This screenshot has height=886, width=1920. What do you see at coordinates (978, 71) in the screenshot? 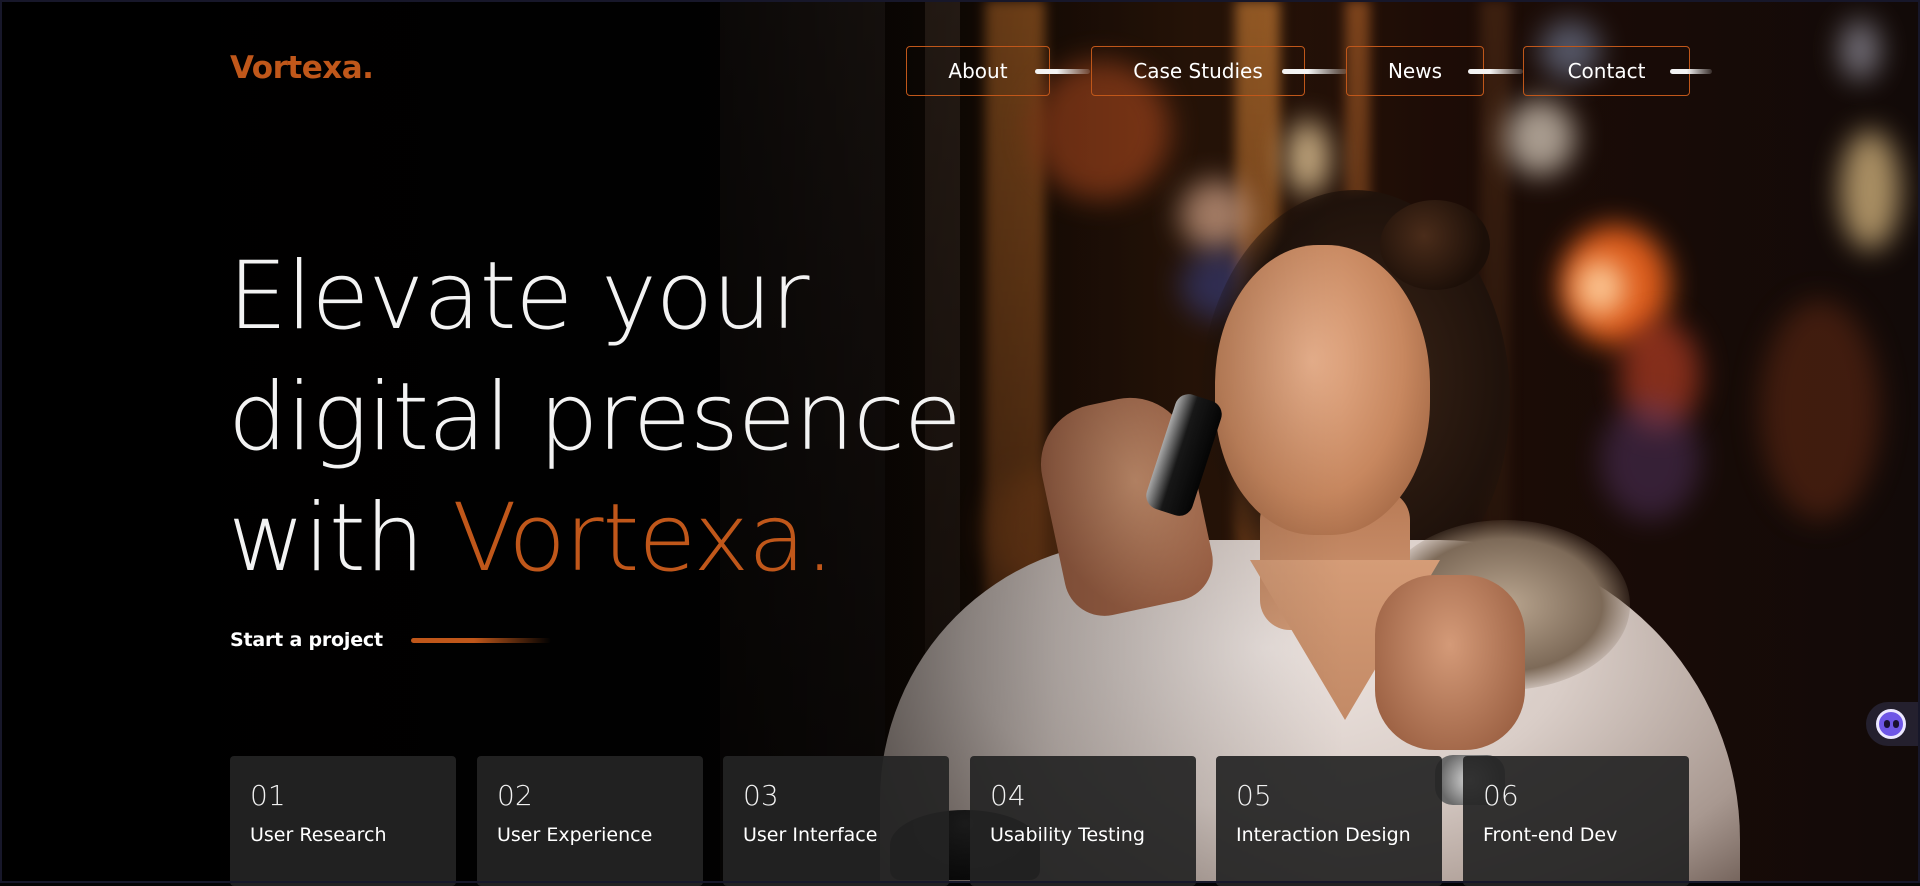
I see `nav-about: About` at bounding box center [978, 71].